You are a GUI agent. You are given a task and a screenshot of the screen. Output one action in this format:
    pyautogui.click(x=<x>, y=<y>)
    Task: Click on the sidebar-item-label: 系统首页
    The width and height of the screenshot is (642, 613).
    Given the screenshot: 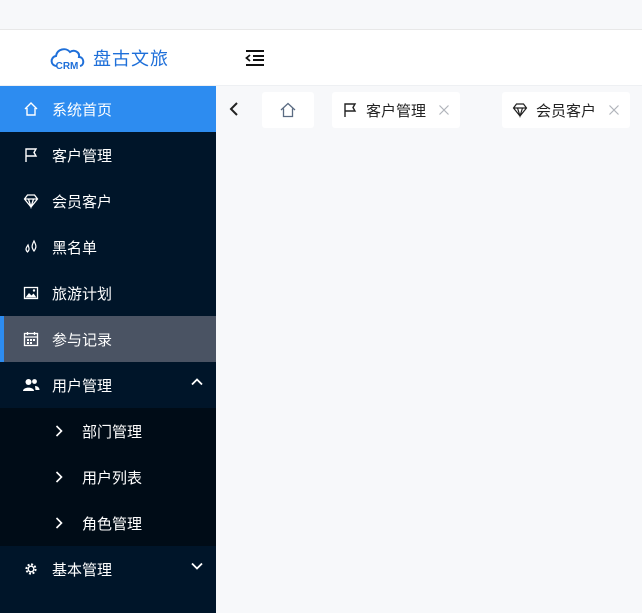 What is the action you would take?
    pyautogui.click(x=82, y=110)
    